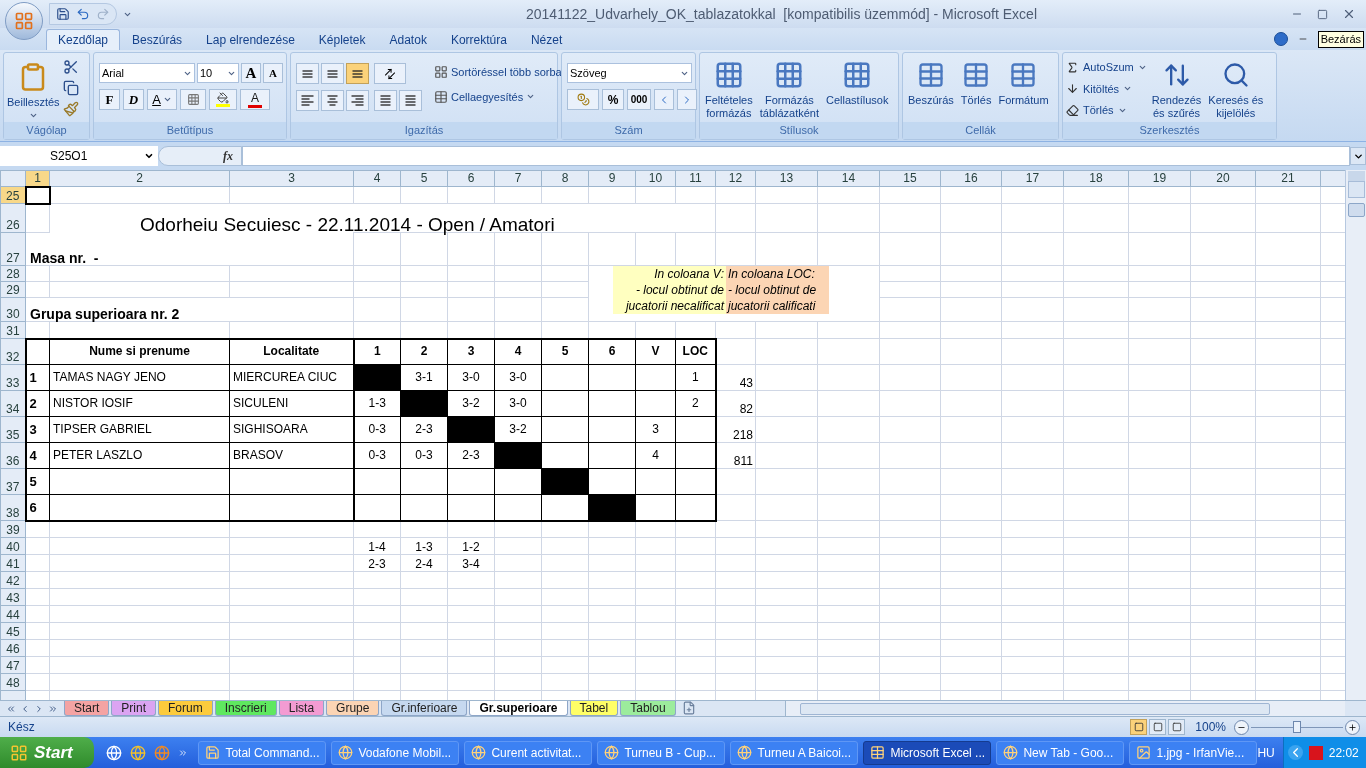 This screenshot has width=1366, height=768. I want to click on active-cell, so click(37, 195).